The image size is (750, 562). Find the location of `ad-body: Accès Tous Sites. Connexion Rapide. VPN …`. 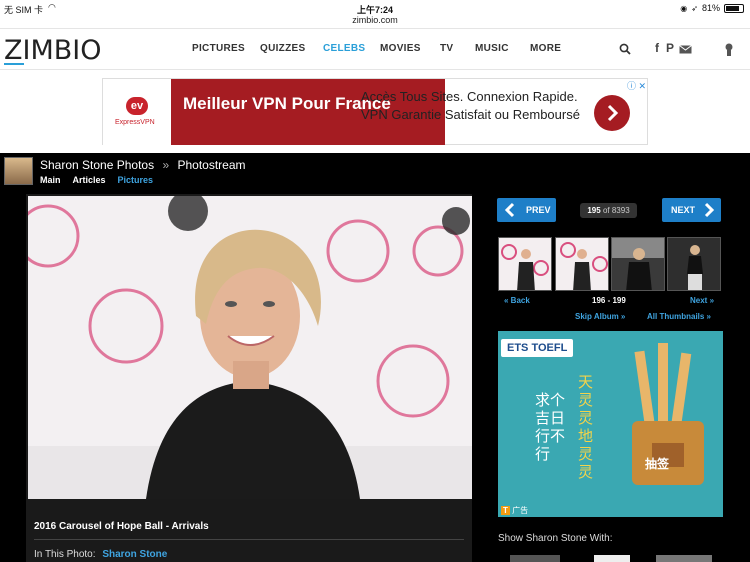

ad-body: Accès Tous Sites. Connexion Rapide. VPN … is located at coordinates (470, 105).